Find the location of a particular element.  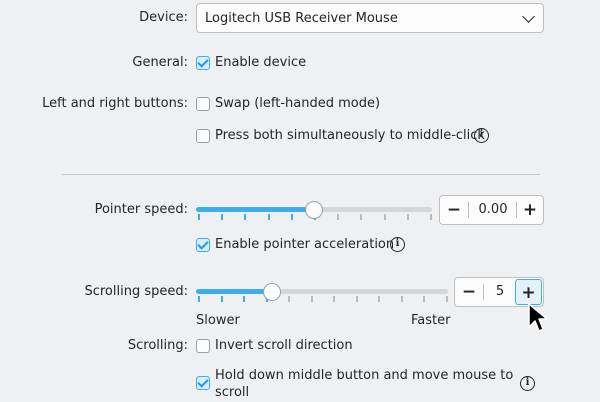

middle-click-checkbox is located at coordinates (203, 136).